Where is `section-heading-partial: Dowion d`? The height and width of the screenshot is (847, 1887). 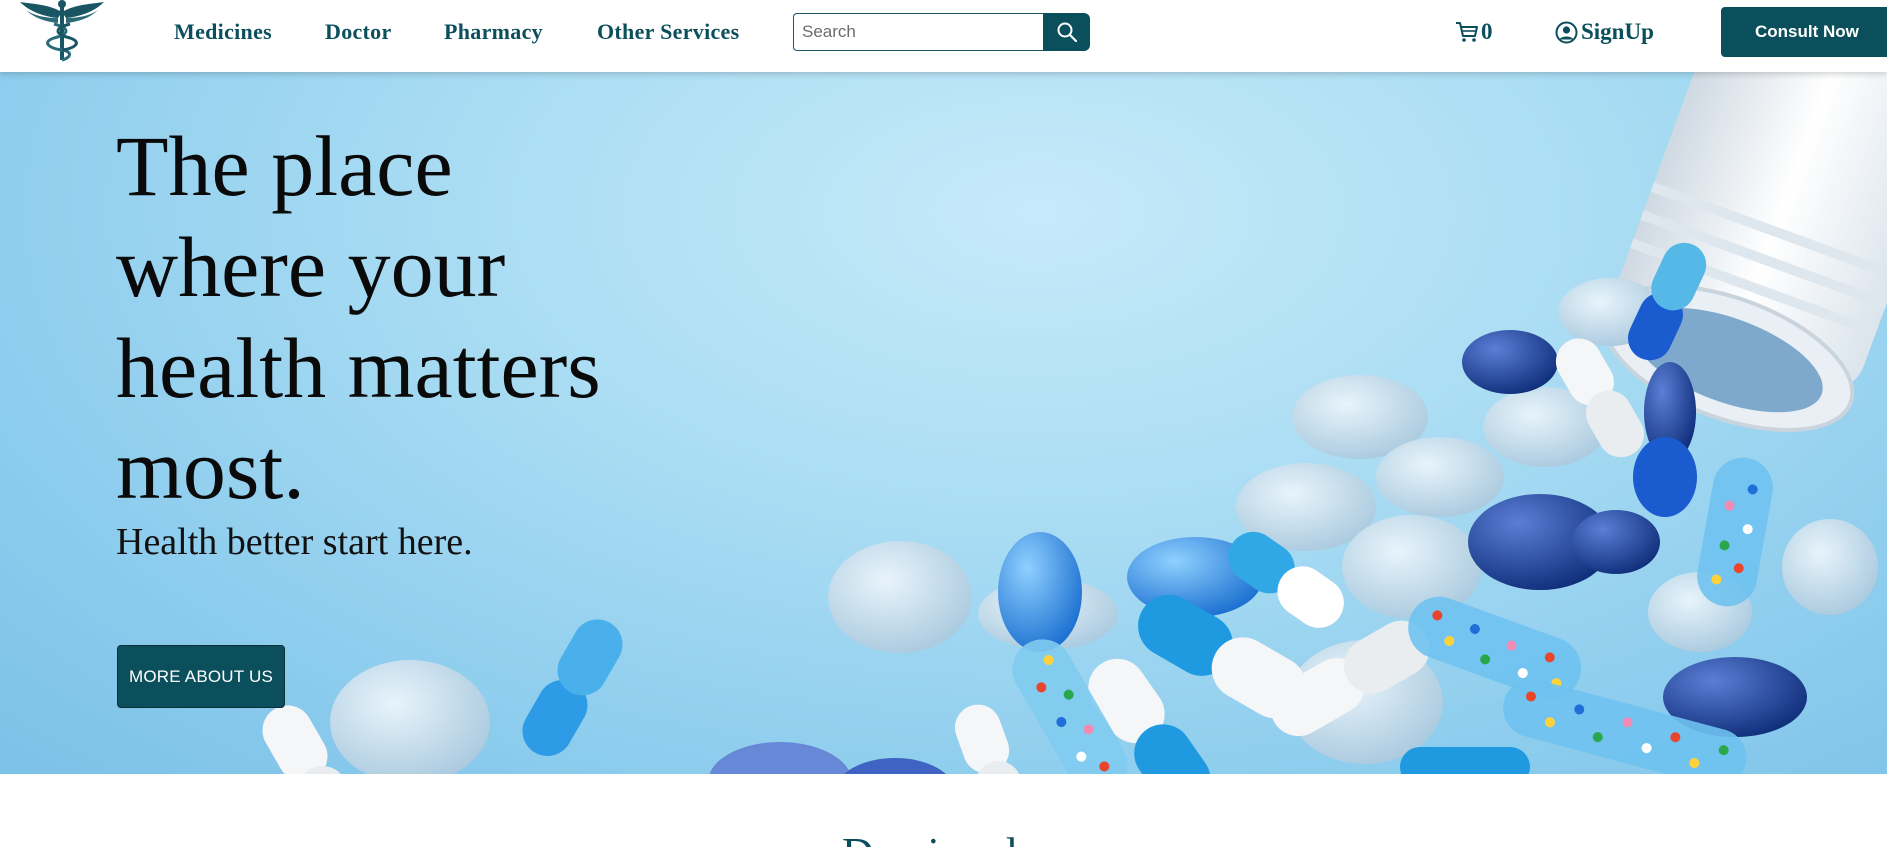
section-heading-partial: Dowion d is located at coordinates (929, 837).